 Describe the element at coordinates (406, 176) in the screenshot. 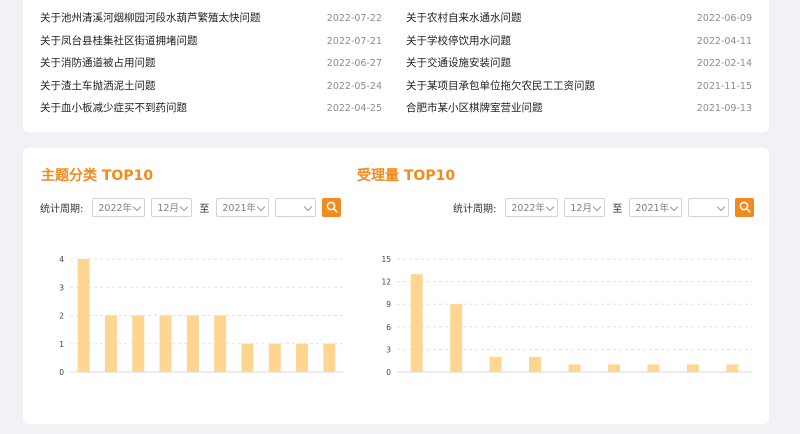

I see `panel-title: 受理量 TOP10` at that location.